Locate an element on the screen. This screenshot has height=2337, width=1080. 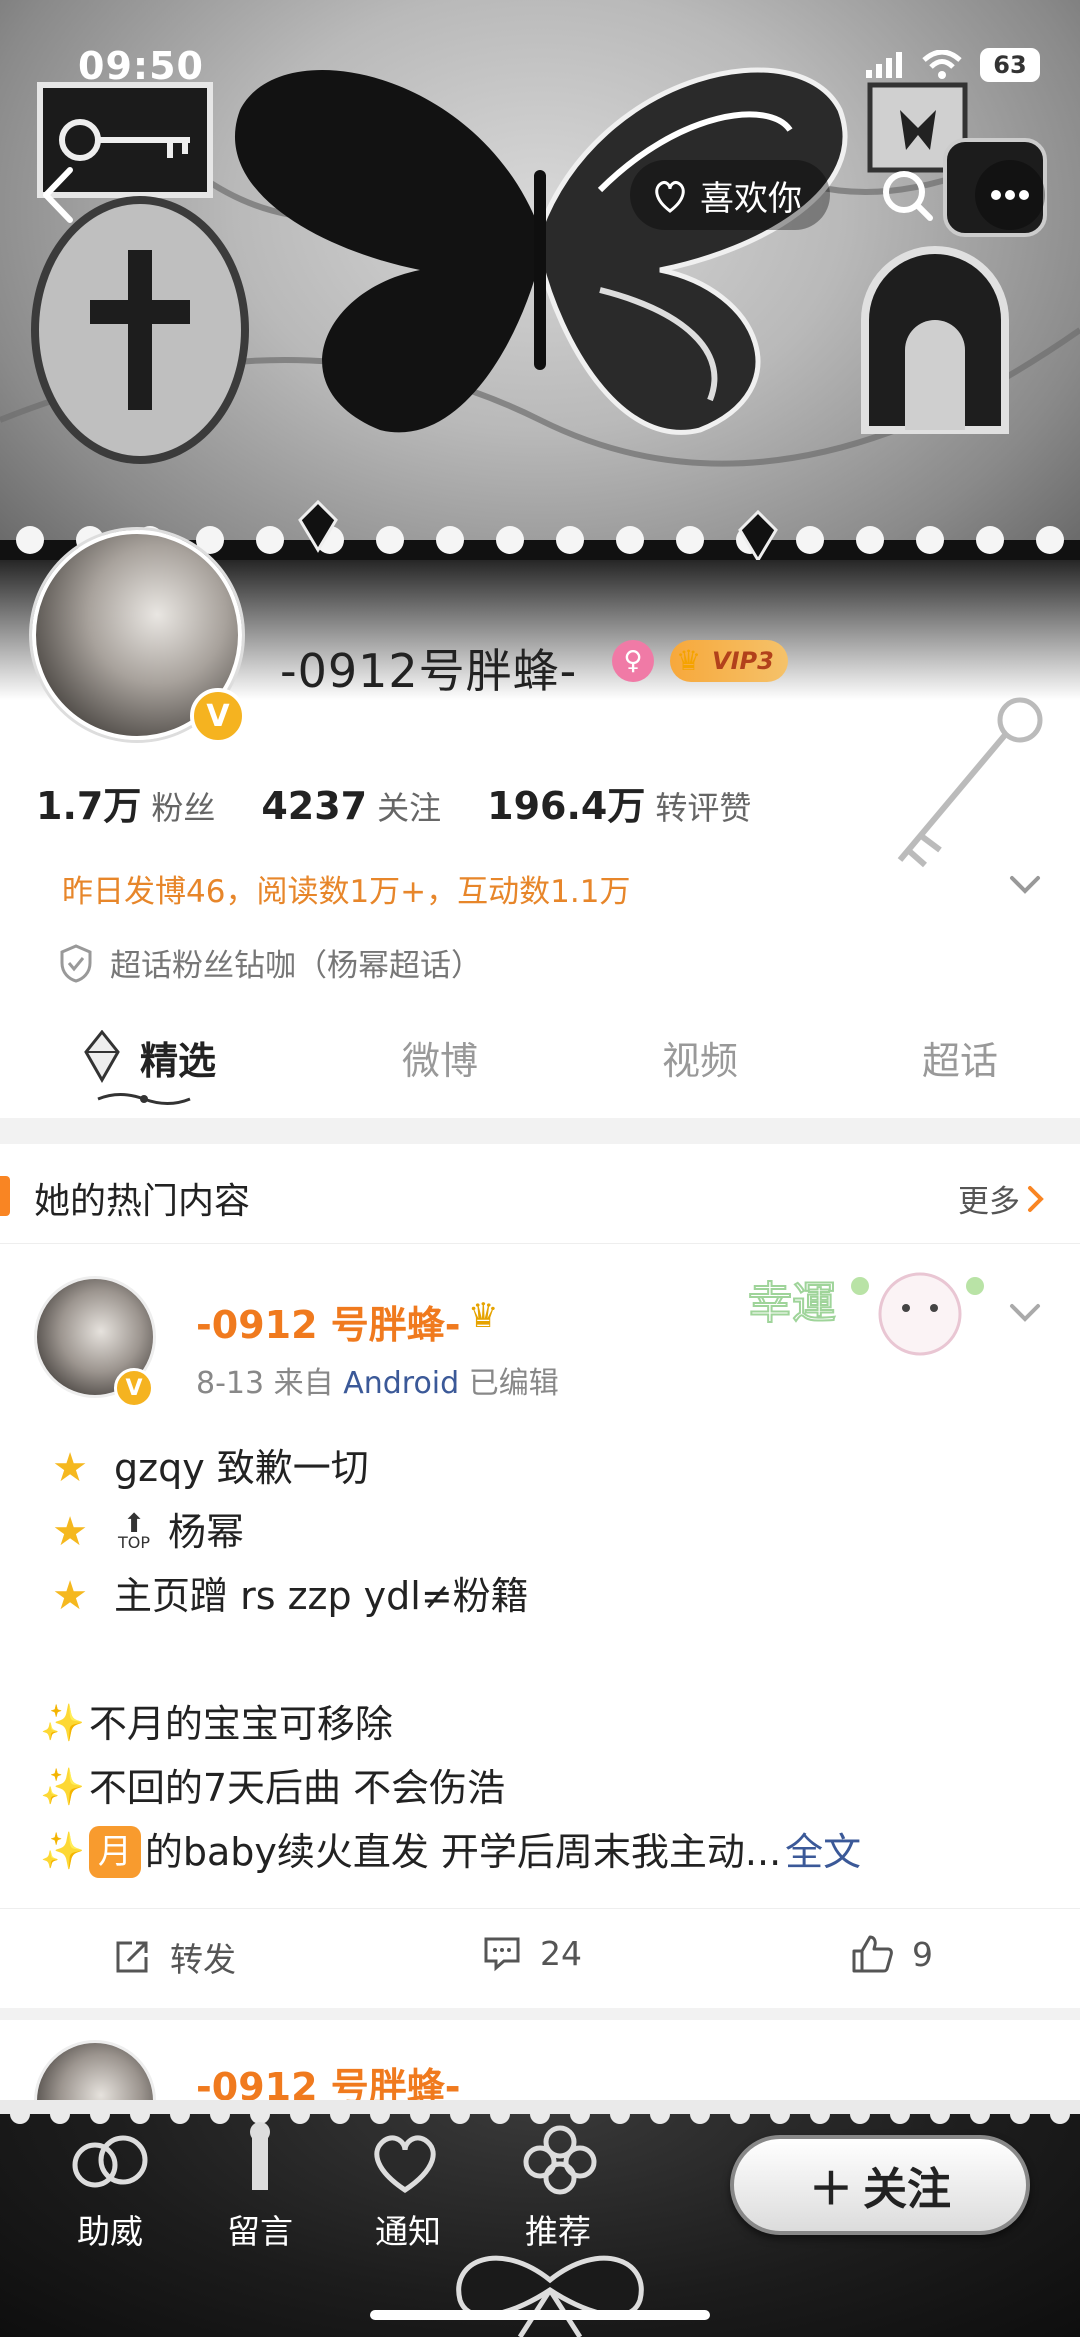
post-from-prefix: 来自 is located at coordinates (303, 1383).